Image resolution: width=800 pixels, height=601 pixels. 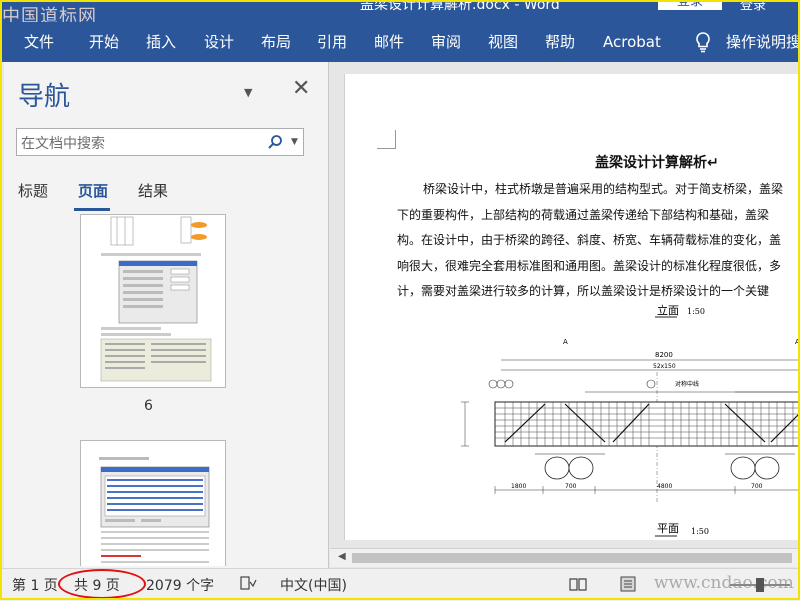 I want to click on paragraph-line: 响很大，很难完全套用标准图和通用图。盖梁设计的标准化程度很低，多, so click(x=589, y=266).